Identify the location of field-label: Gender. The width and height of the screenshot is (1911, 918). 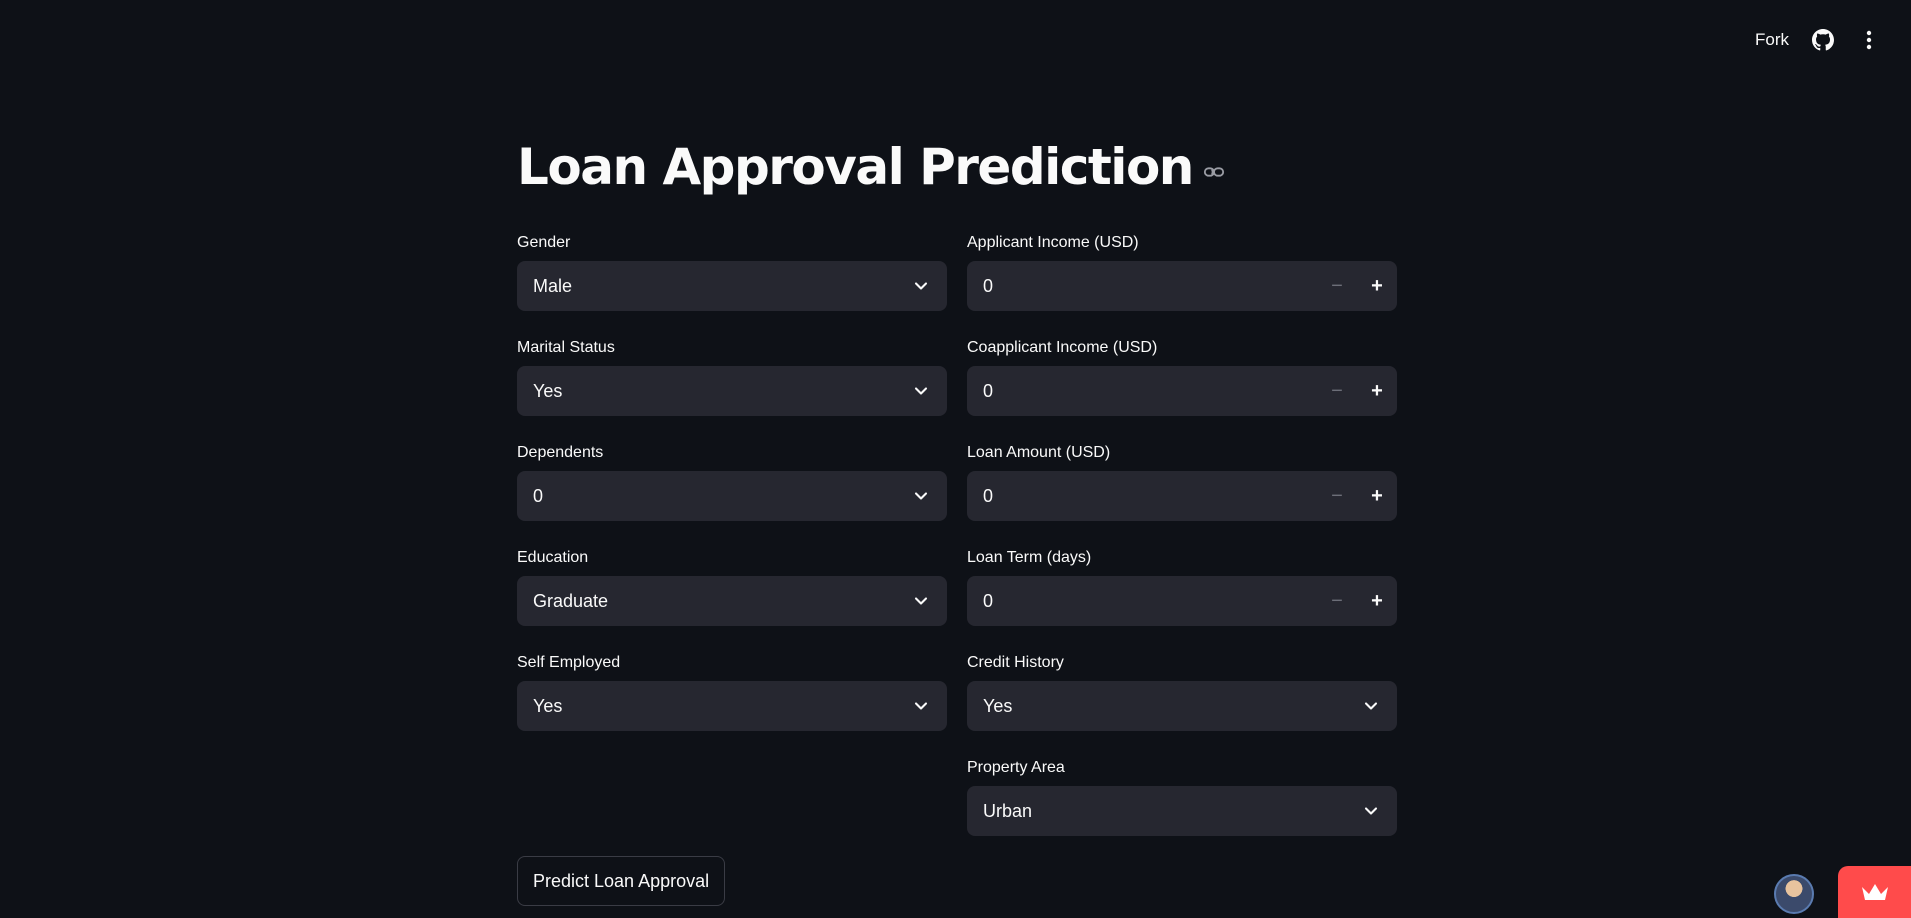
(544, 242).